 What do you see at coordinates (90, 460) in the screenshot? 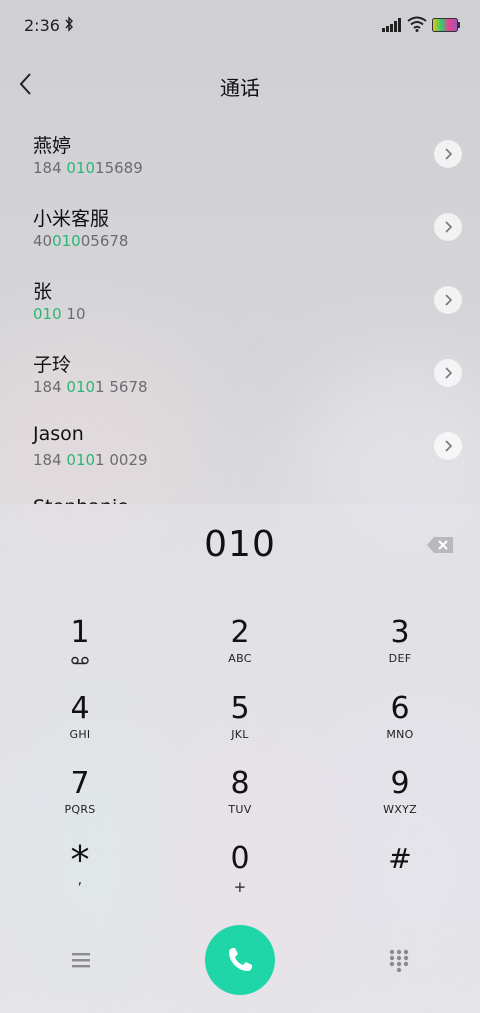
I see `contact-number: 184 0101 0029` at bounding box center [90, 460].